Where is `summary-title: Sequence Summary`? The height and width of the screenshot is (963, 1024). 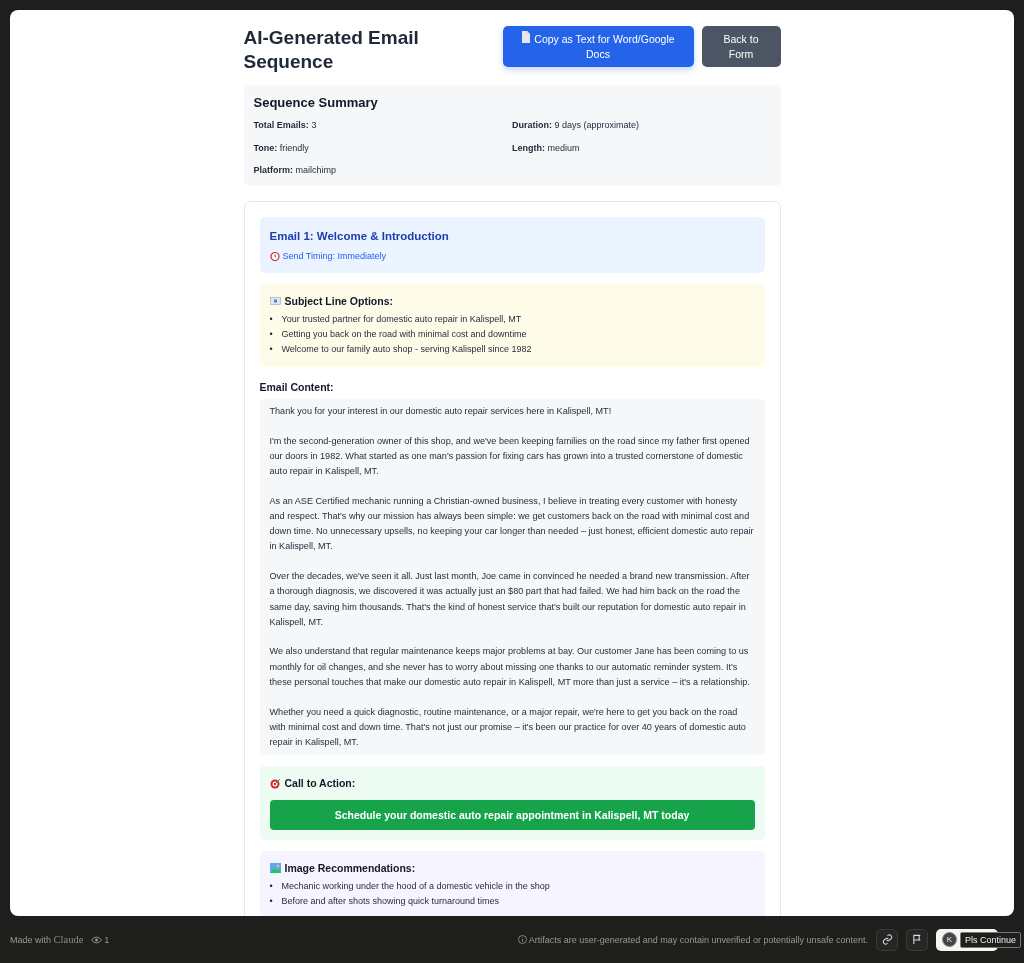
summary-title: Sequence Summary is located at coordinates (316, 103).